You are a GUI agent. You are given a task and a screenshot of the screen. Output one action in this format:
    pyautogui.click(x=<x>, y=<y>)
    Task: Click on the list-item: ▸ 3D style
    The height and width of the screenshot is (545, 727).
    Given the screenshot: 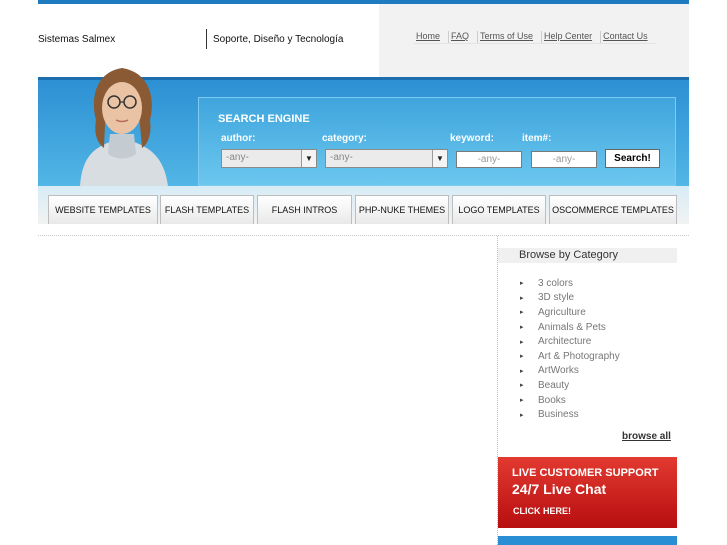 What is the action you would take?
    pyautogui.click(x=570, y=298)
    